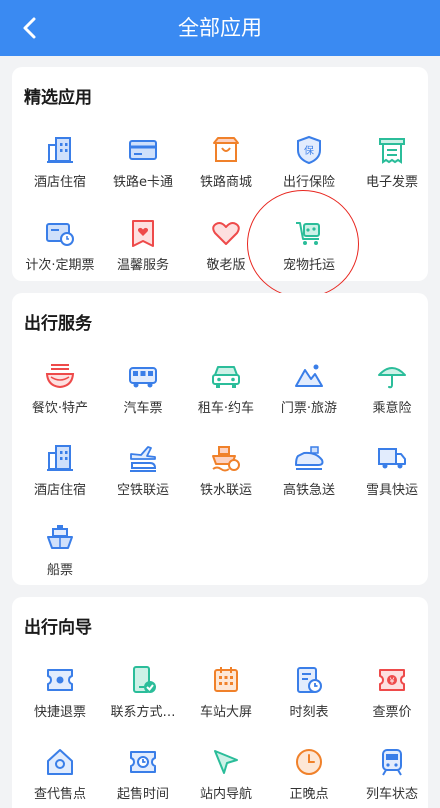 Image resolution: width=440 pixels, height=808 pixels. I want to click on price-yen-icon: ¥, so click(392, 680).